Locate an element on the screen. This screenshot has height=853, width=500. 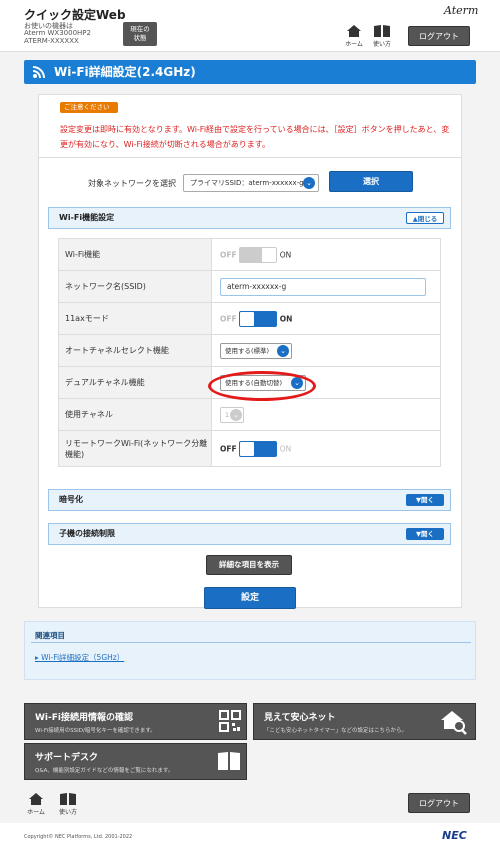
wifi-section-title: Wi-Fi機能設定 is located at coordinates (87, 217).